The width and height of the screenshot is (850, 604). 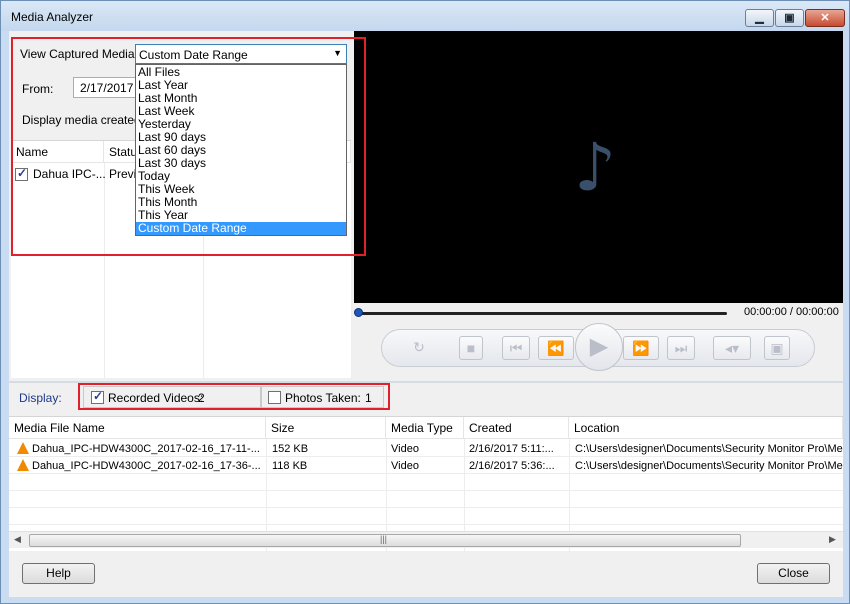 What do you see at coordinates (104, 270) in the screenshot?
I see `column-divider` at bounding box center [104, 270].